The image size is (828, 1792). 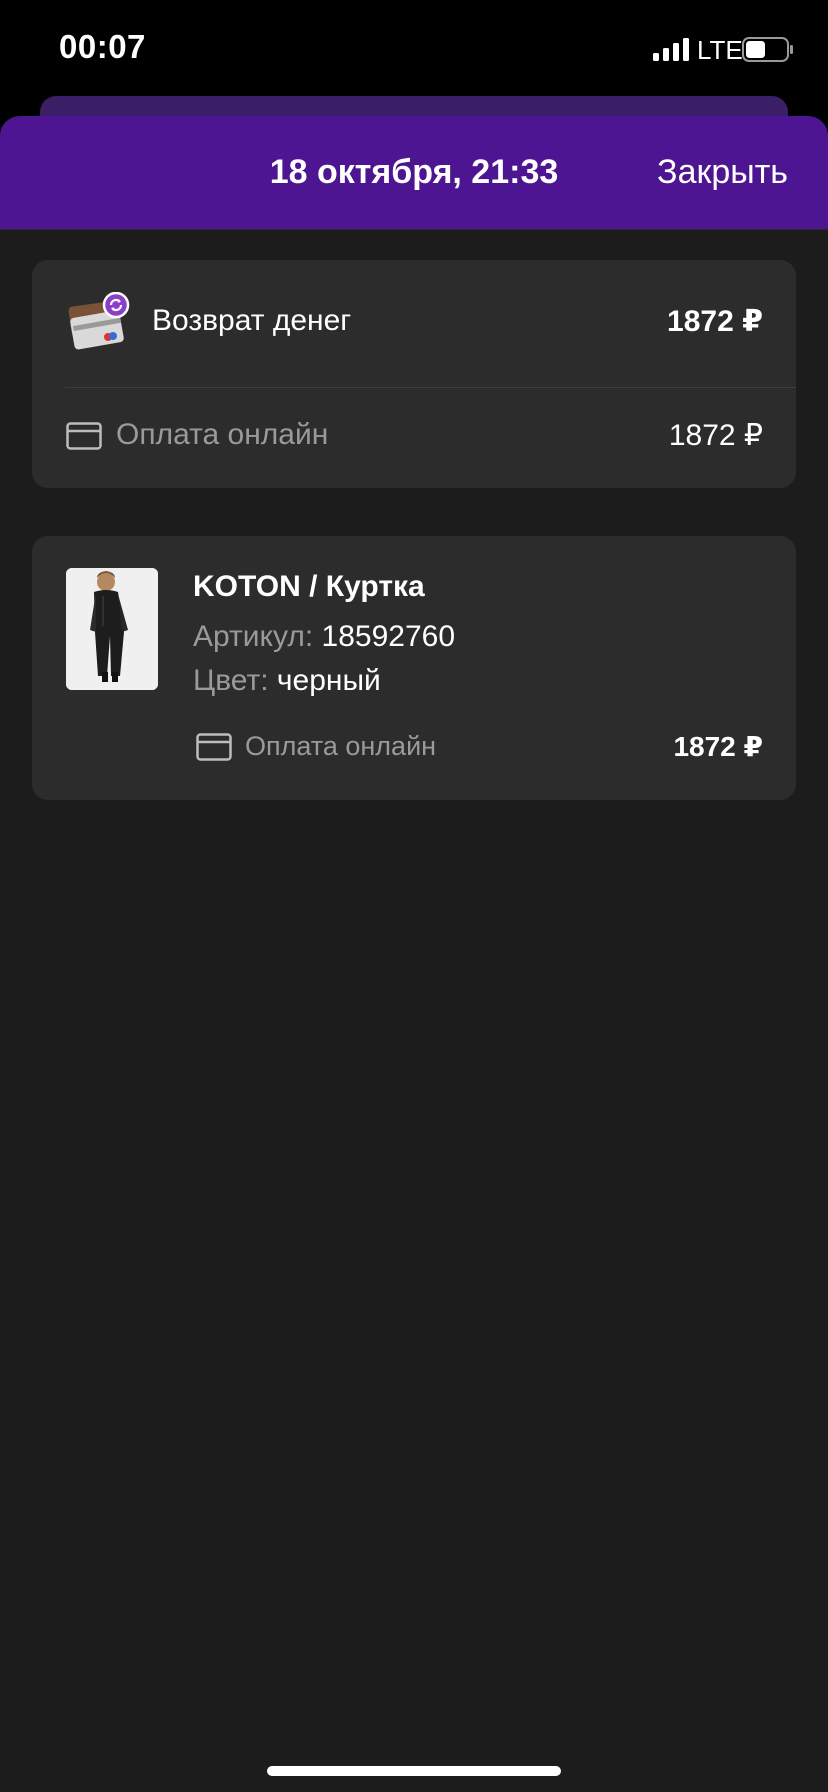 What do you see at coordinates (253, 636) in the screenshot?
I see `article-label: Артикул:` at bounding box center [253, 636].